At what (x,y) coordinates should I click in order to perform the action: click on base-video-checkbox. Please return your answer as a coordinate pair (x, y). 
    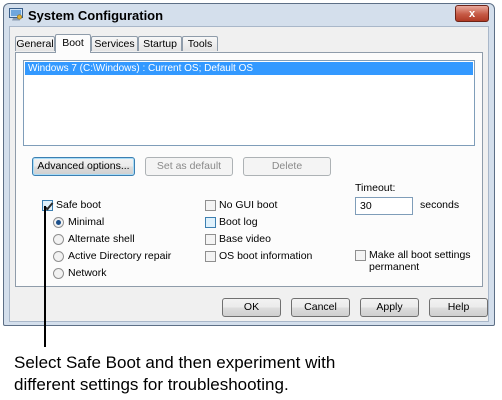
    Looking at the image, I should click on (210, 239).